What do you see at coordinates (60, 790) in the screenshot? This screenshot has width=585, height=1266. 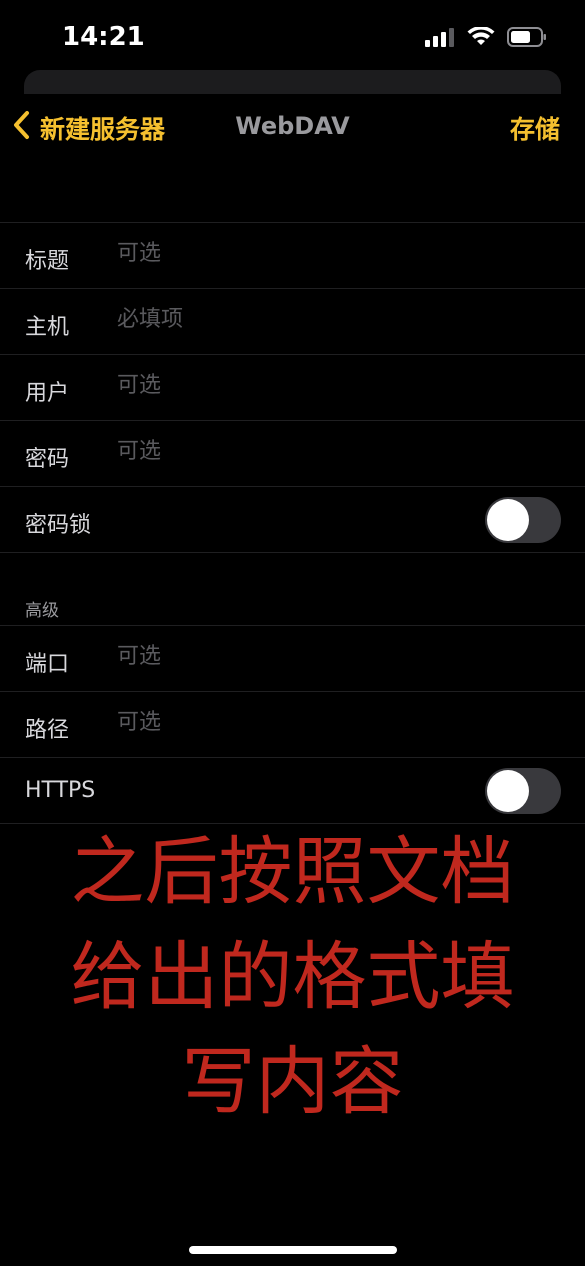 I see `https-label: HTTPS` at bounding box center [60, 790].